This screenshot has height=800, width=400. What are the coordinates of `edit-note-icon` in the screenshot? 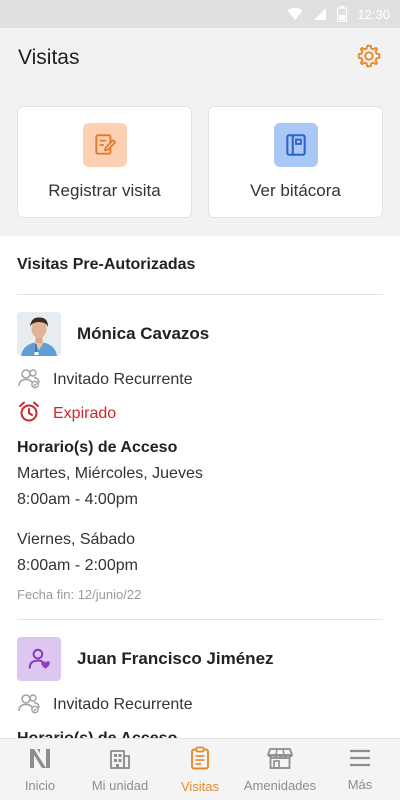 It's located at (104, 145).